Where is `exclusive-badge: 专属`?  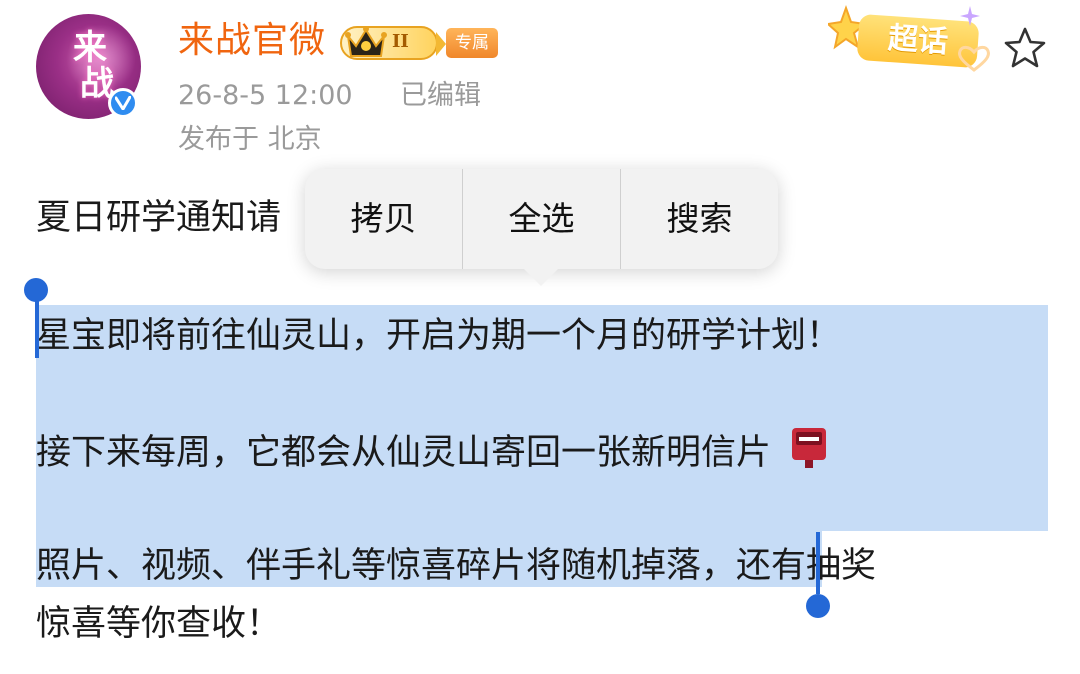
exclusive-badge: 专属 is located at coordinates (472, 43).